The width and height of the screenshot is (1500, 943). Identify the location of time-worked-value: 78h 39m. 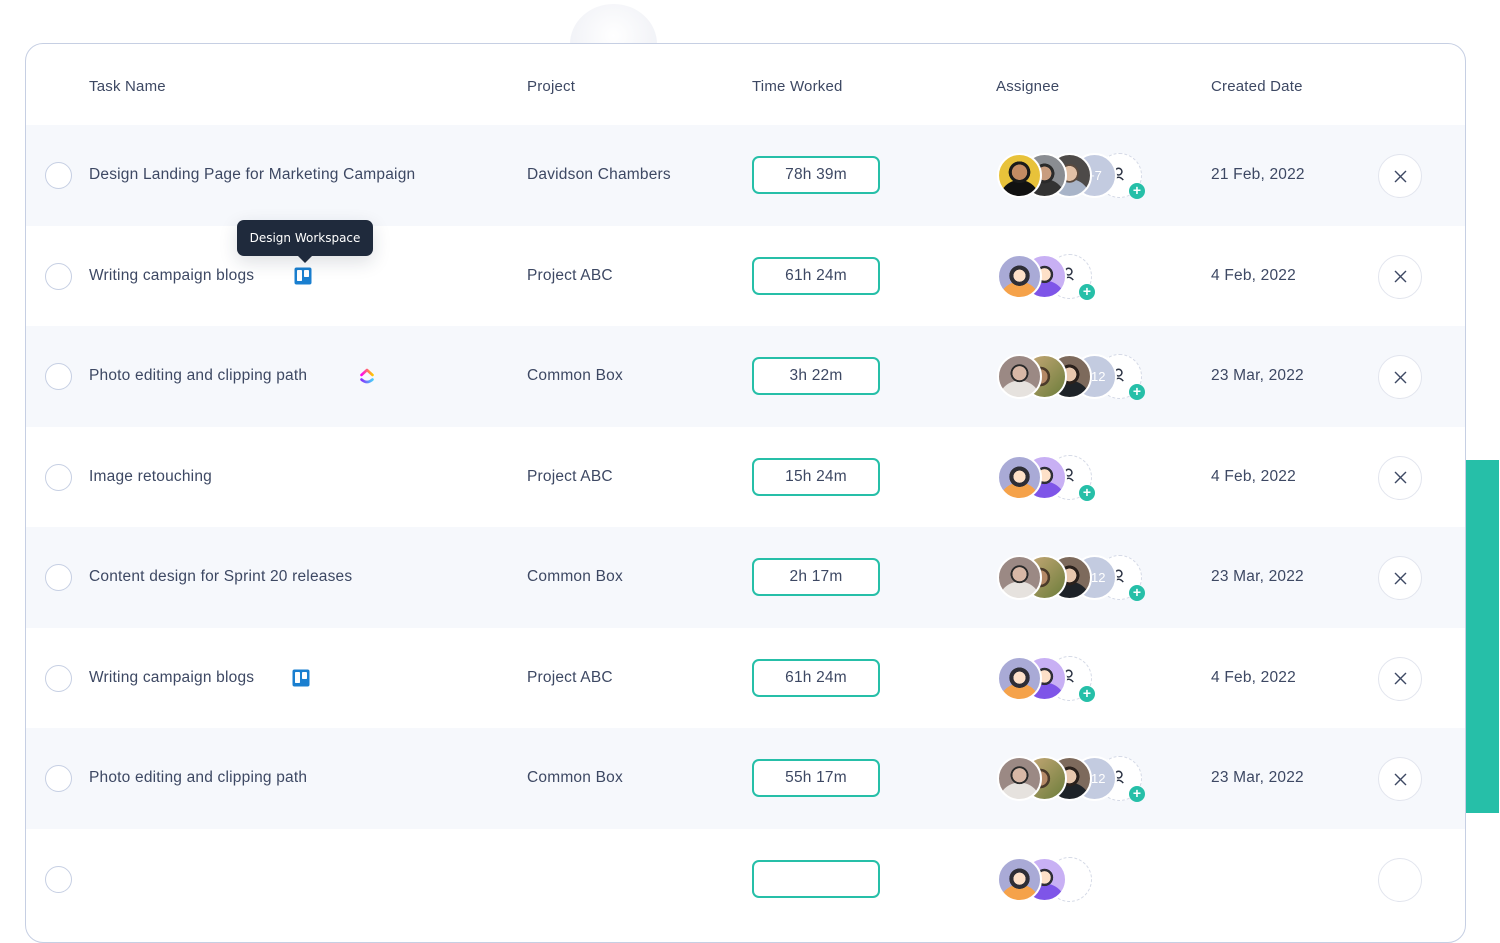
(816, 174).